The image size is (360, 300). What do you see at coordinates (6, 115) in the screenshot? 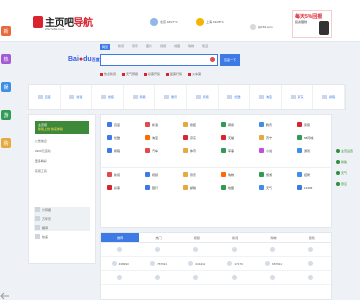
I see `rail-item-4: 游` at bounding box center [6, 115].